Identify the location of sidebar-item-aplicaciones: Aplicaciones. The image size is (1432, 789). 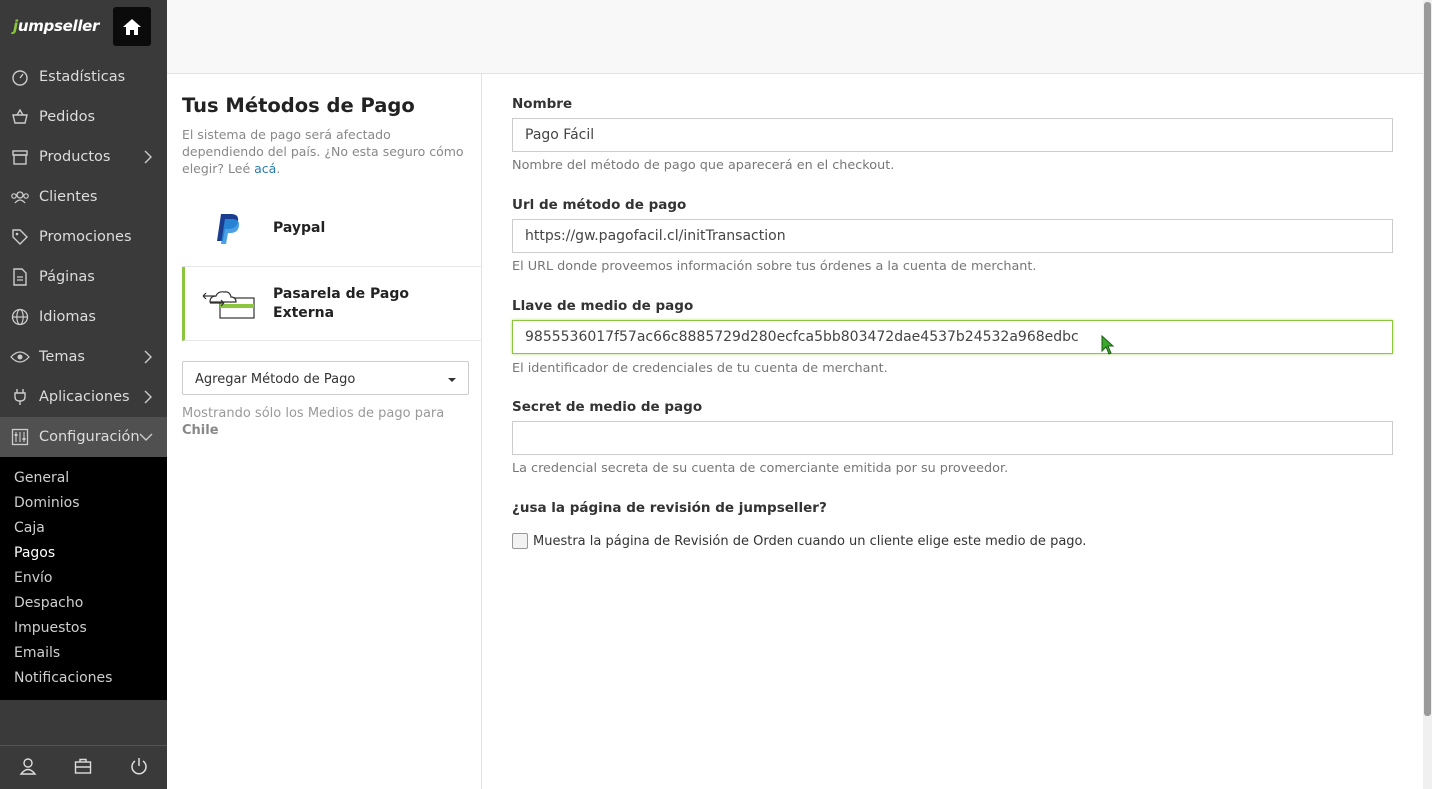
(83, 397).